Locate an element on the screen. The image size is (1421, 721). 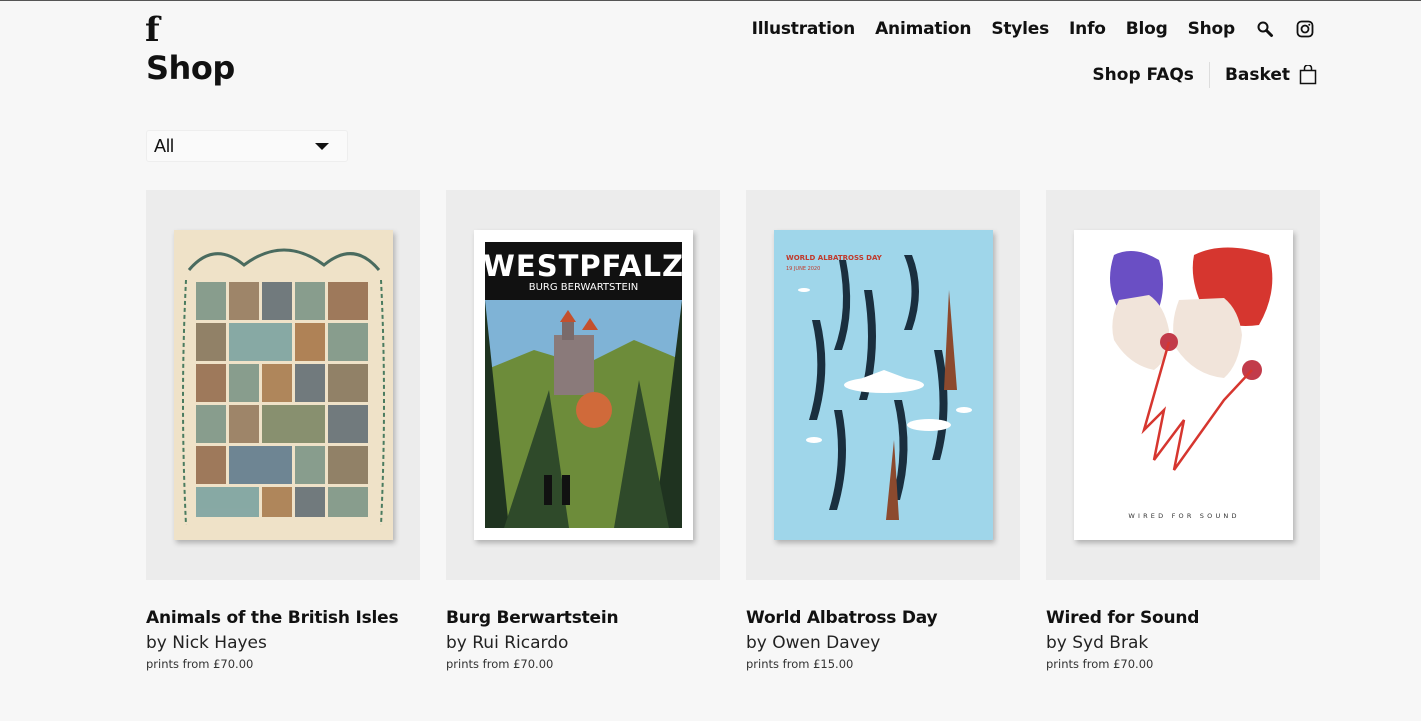
poster-wired-for-sound: WIRED FOR SOUND is located at coordinates (1183, 385).